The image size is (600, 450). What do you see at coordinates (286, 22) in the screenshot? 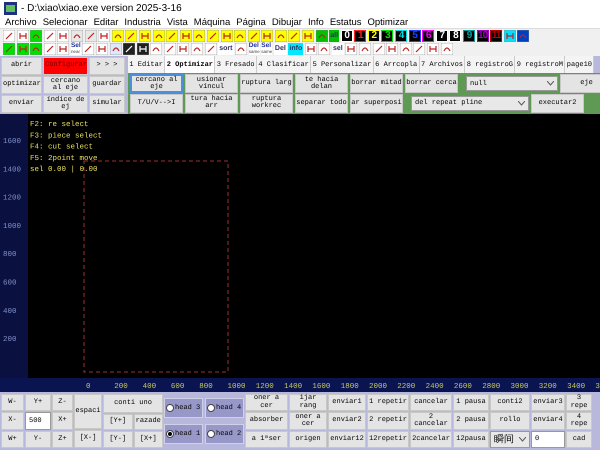
I see `menu-item: Dibujar` at bounding box center [286, 22].